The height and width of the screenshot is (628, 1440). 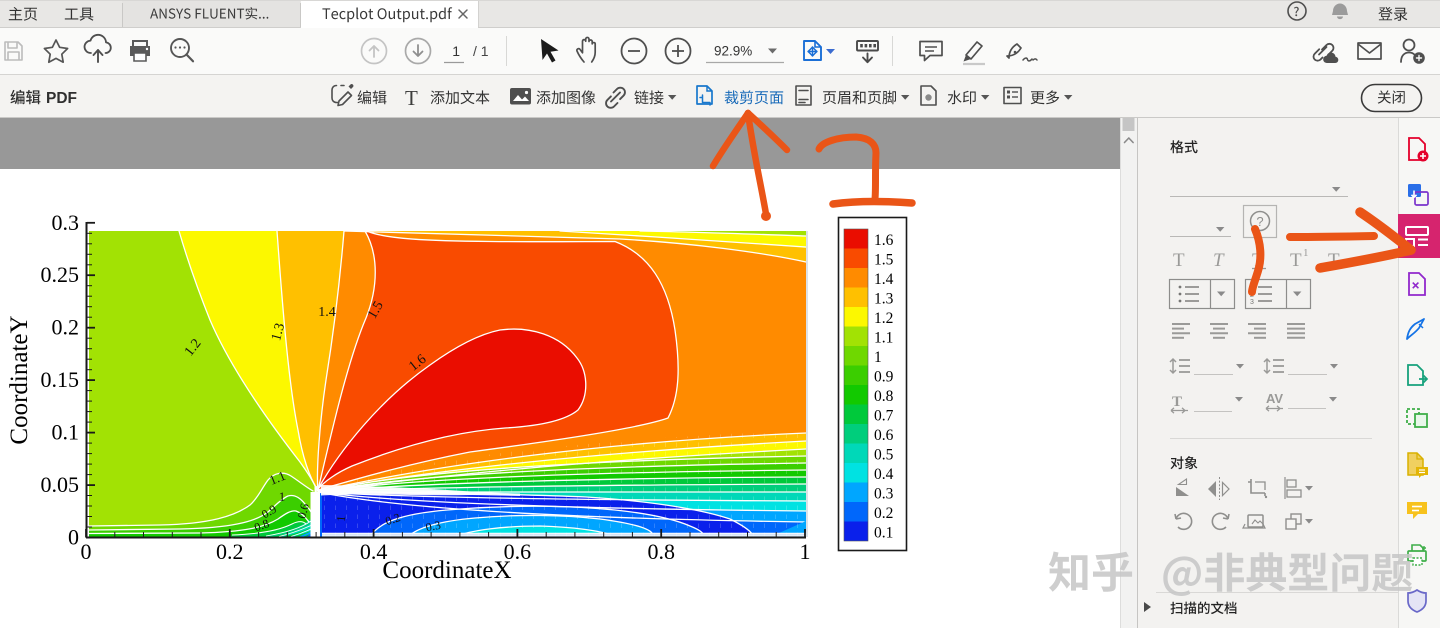 I want to click on svg-text: 3, so click(x=1252, y=302).